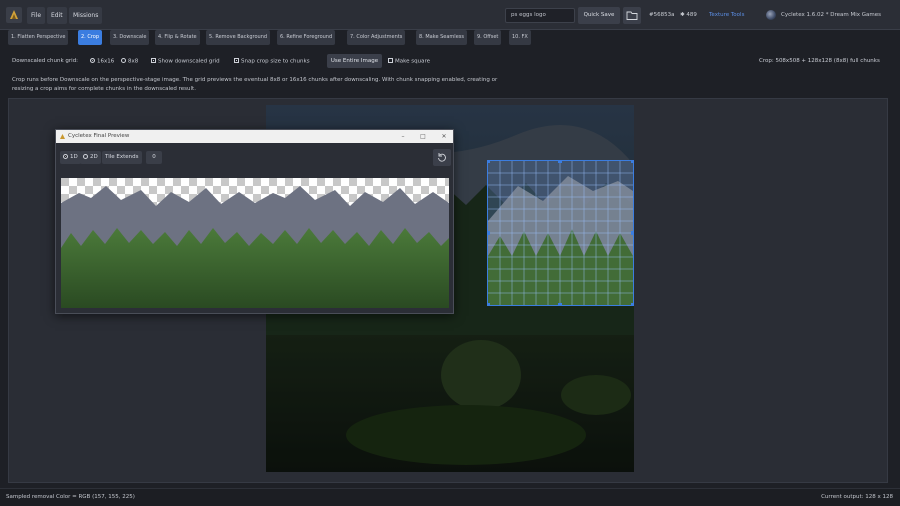 The height and width of the screenshot is (506, 900). Describe the element at coordinates (599, 15) in the screenshot. I see `quick-save-button: Quick Save` at that location.